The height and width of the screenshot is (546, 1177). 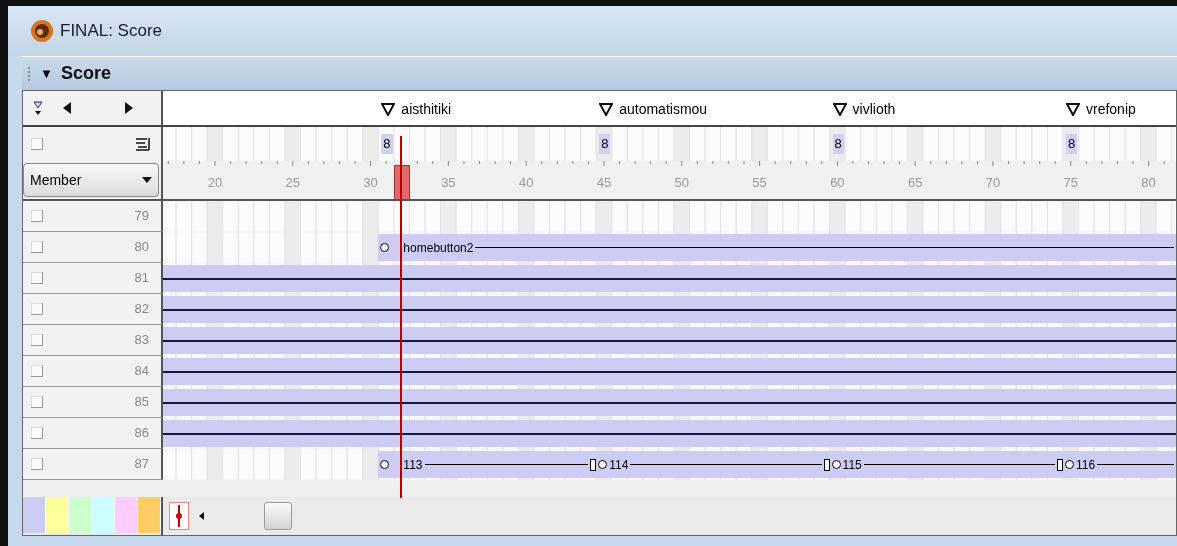 I want to click on marker-menu-icon, so click(x=38, y=108).